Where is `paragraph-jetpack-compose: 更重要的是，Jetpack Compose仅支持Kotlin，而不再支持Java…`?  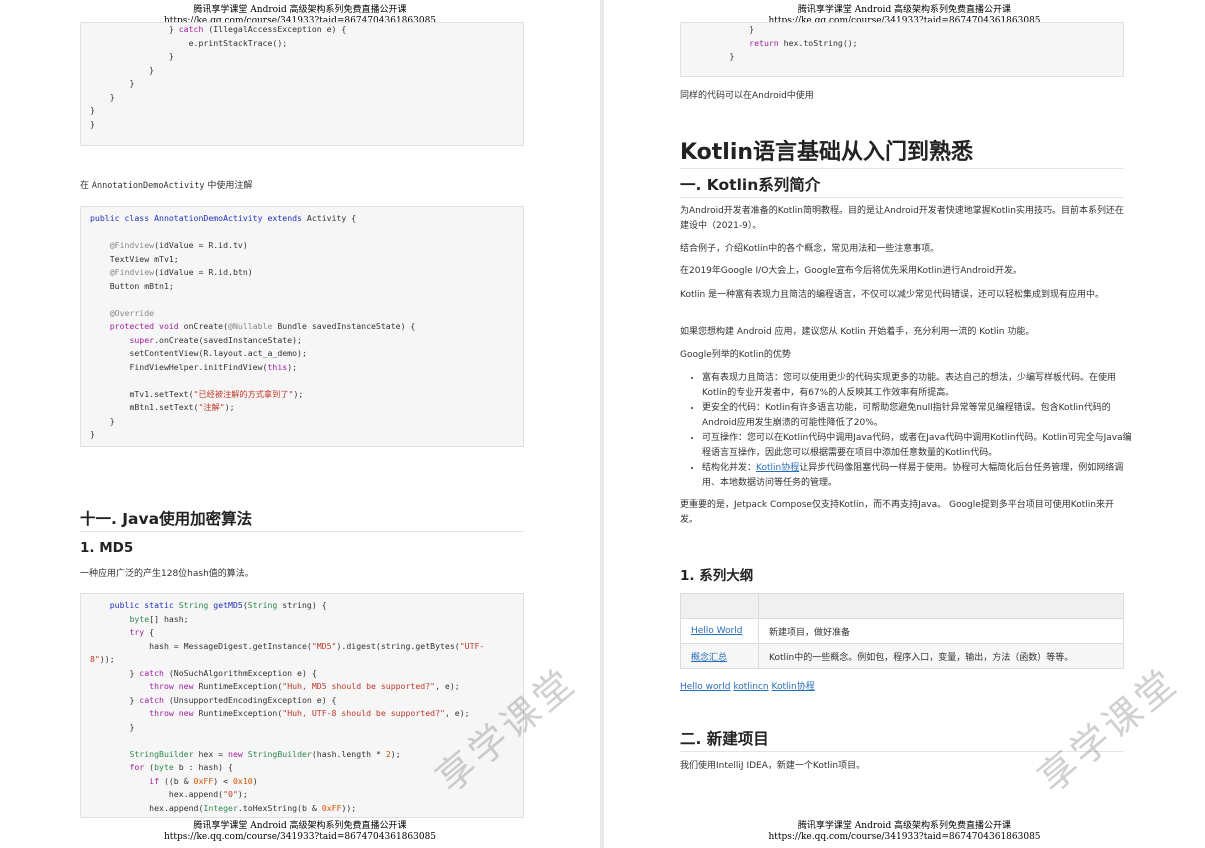 paragraph-jetpack-compose: 更重要的是，Jetpack Compose仅支持Kotlin，而不再支持Java… is located at coordinates (897, 512).